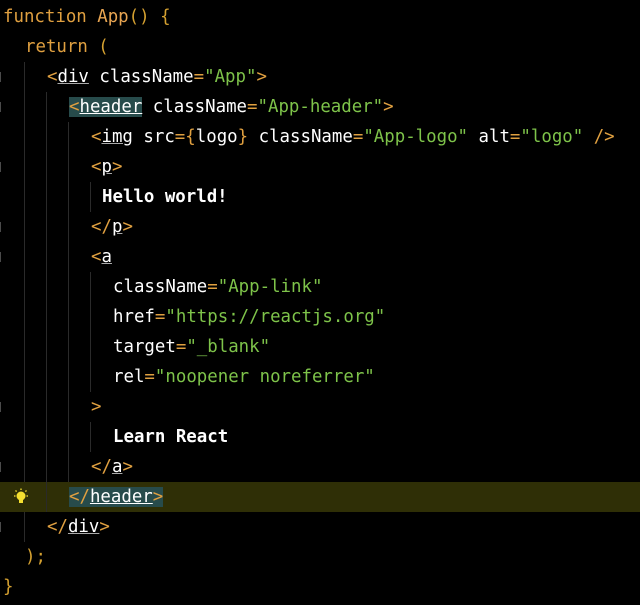 This screenshot has height=605, width=640. What do you see at coordinates (320, 407) in the screenshot?
I see `code-line: >` at bounding box center [320, 407].